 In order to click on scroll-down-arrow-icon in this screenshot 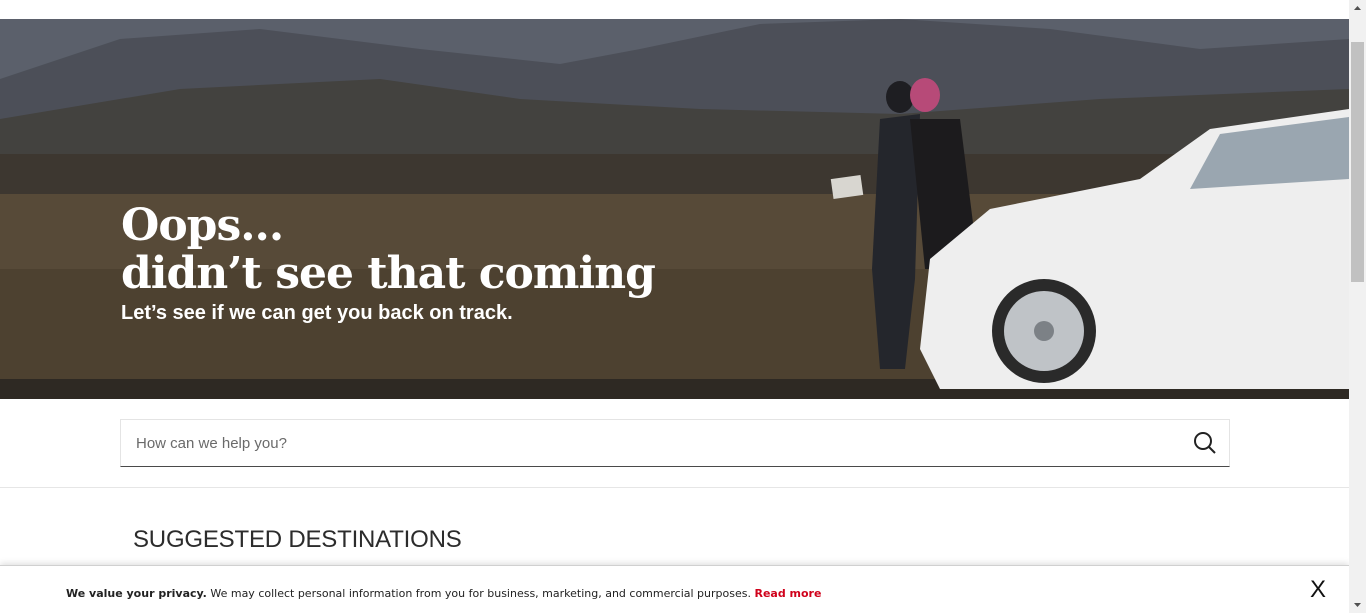, I will do `click(1357, 604)`.